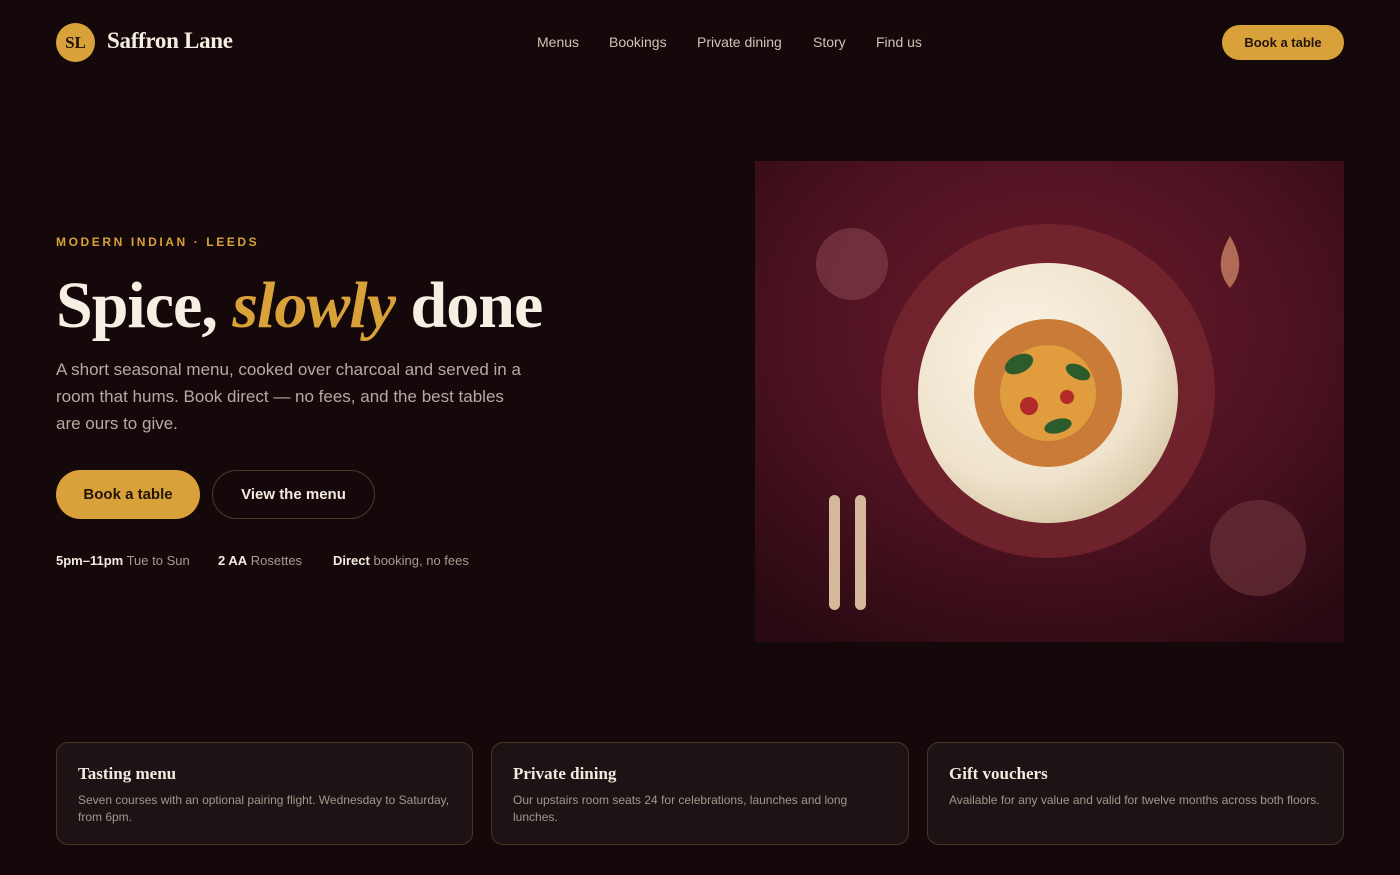 This screenshot has height=875, width=1400. I want to click on decor-circle-top, so click(852, 264).